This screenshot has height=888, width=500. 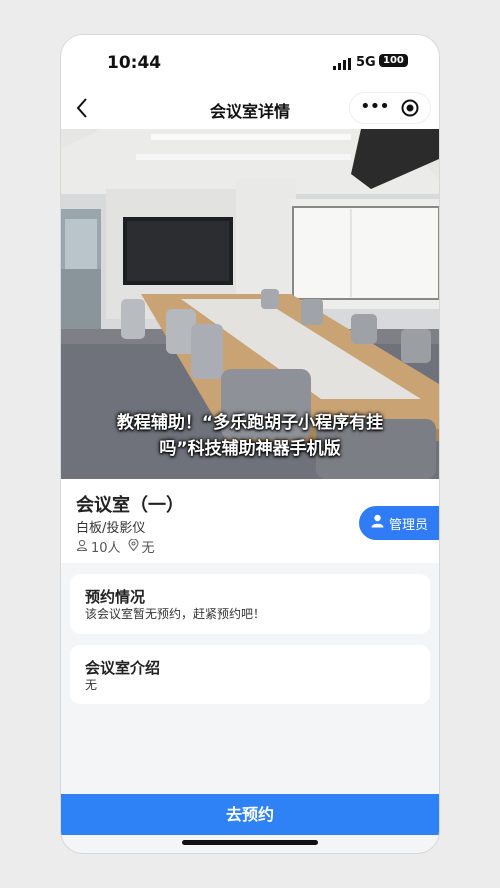 I want to click on room-name: 会议室（一）, so click(x=130, y=505).